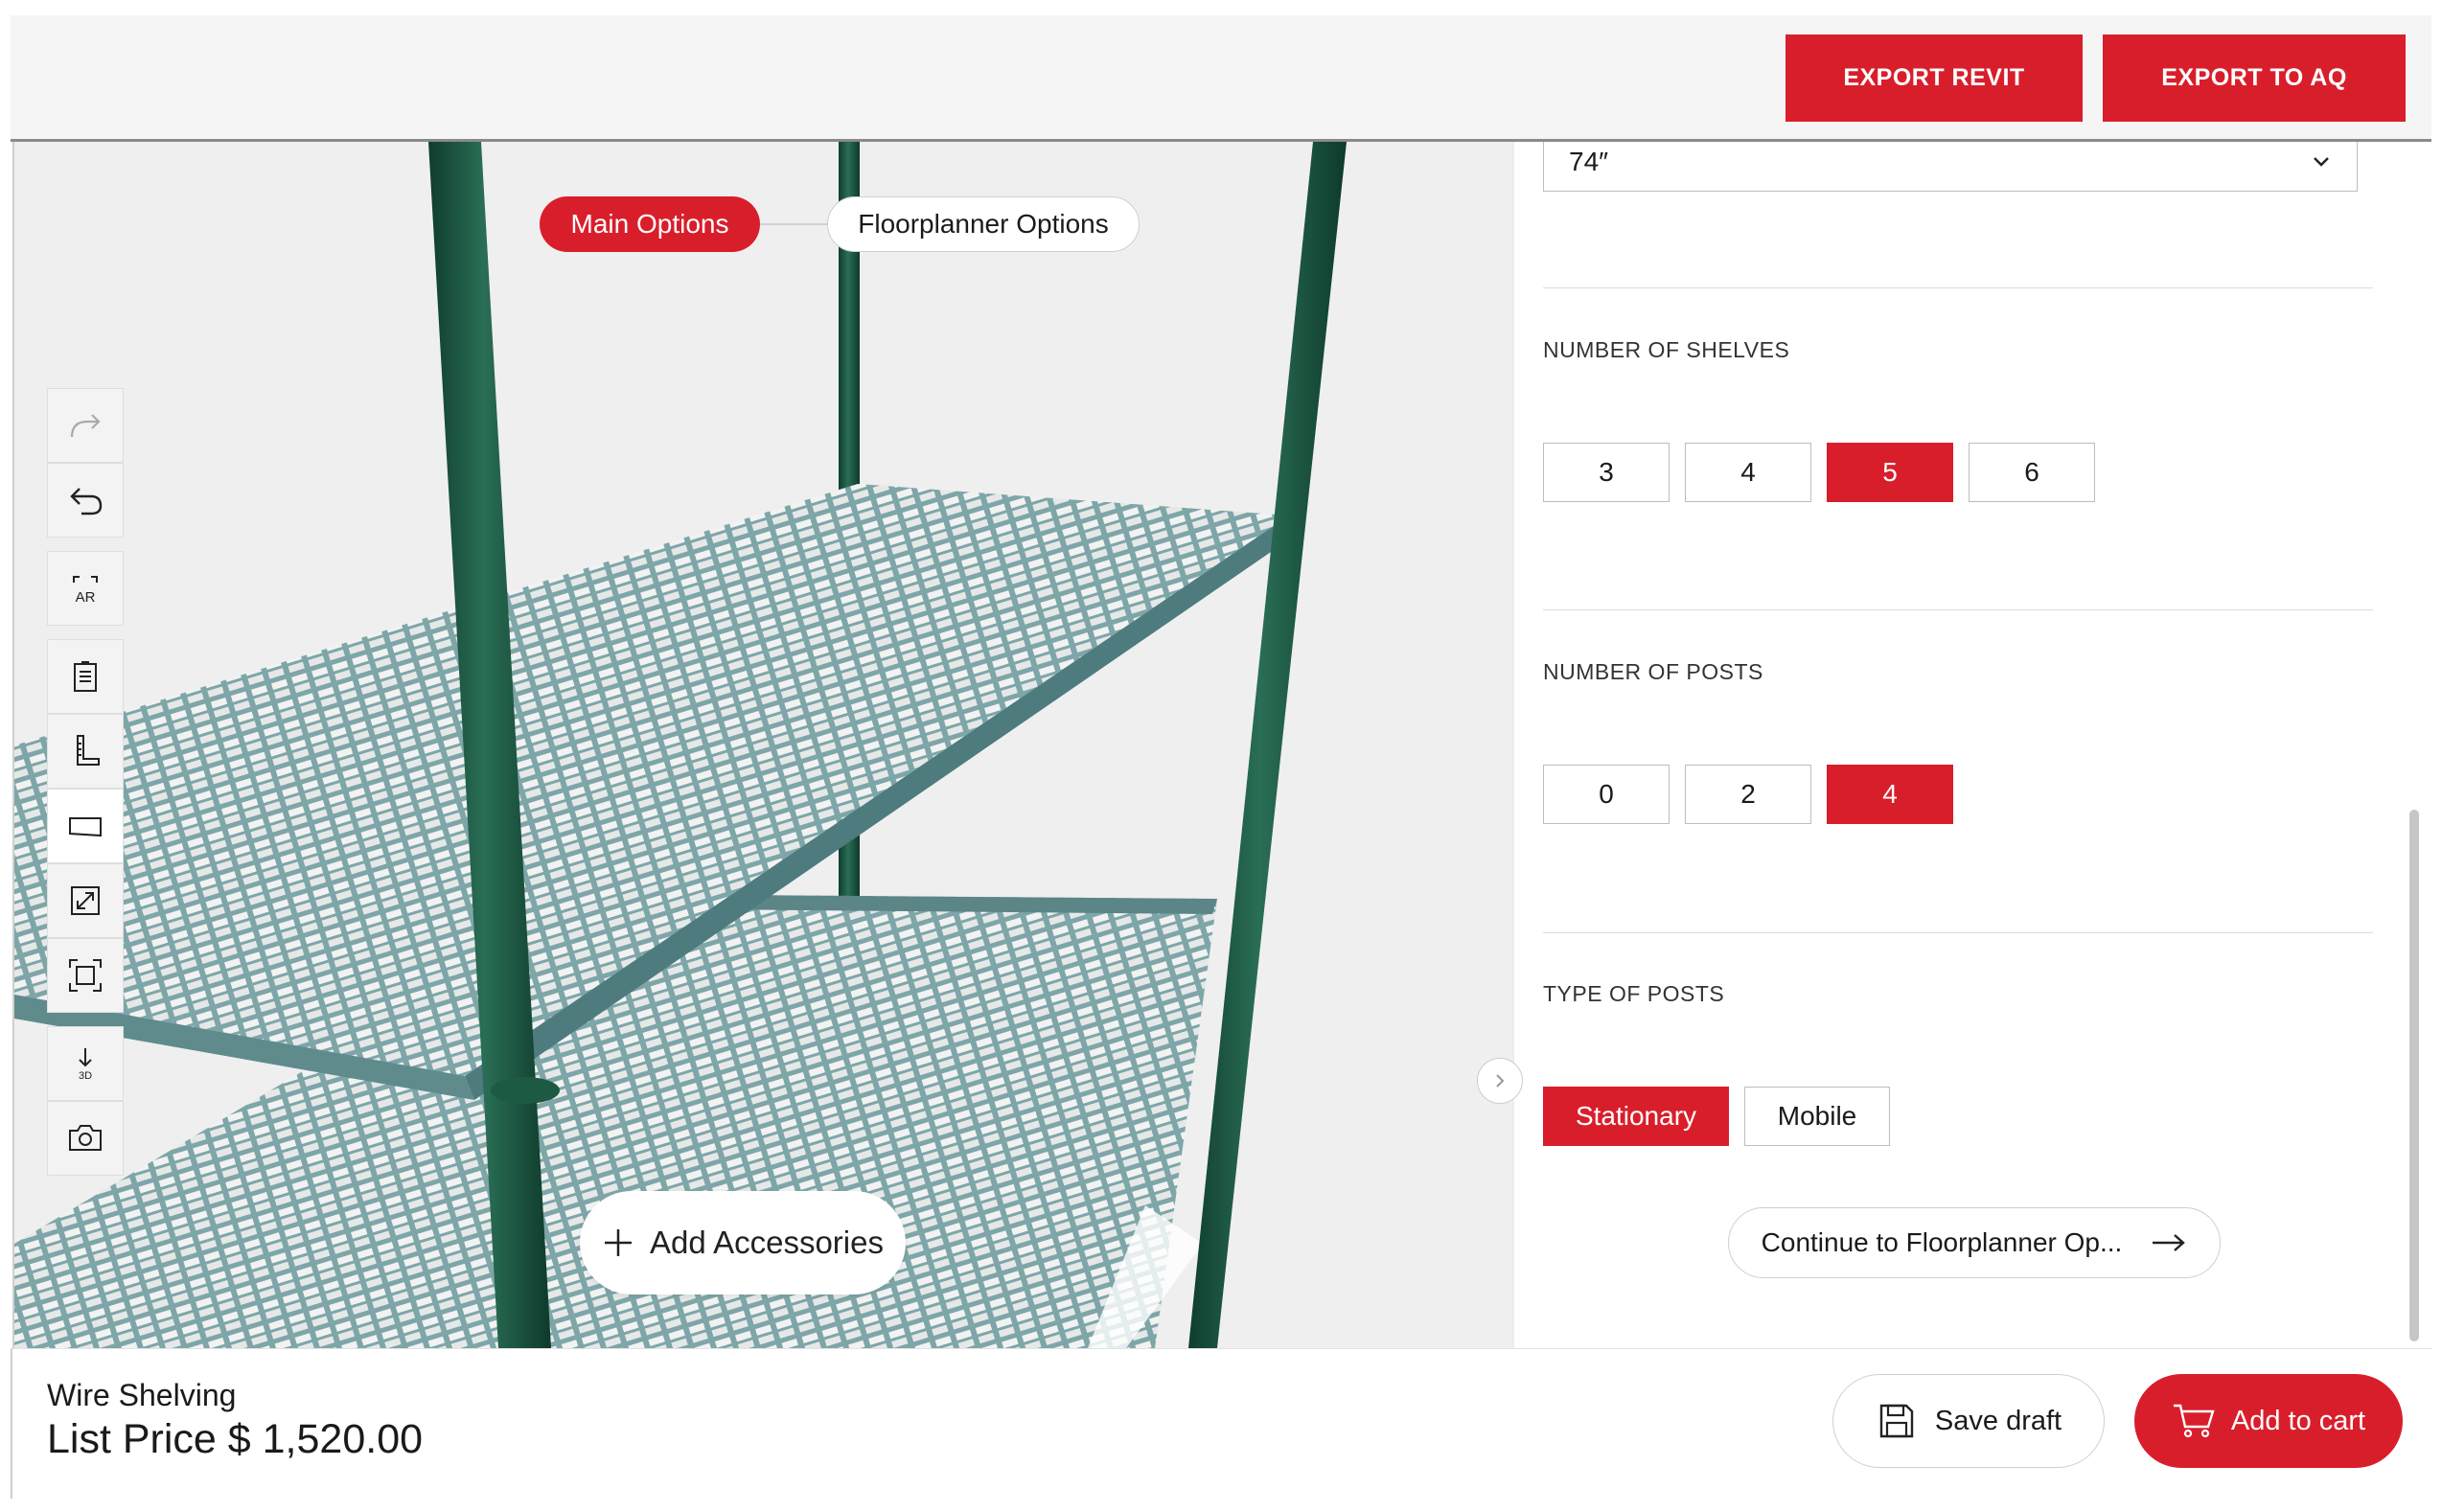 The width and height of the screenshot is (2442, 1512). What do you see at coordinates (650, 224) in the screenshot?
I see `tab-main-options: Main Options` at bounding box center [650, 224].